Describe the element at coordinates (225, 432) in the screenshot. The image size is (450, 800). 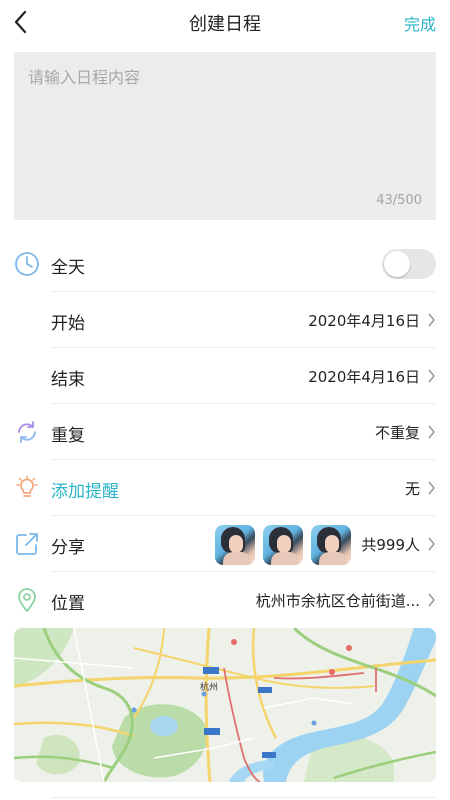
I see `row-repeat: 重复 不重复` at that location.